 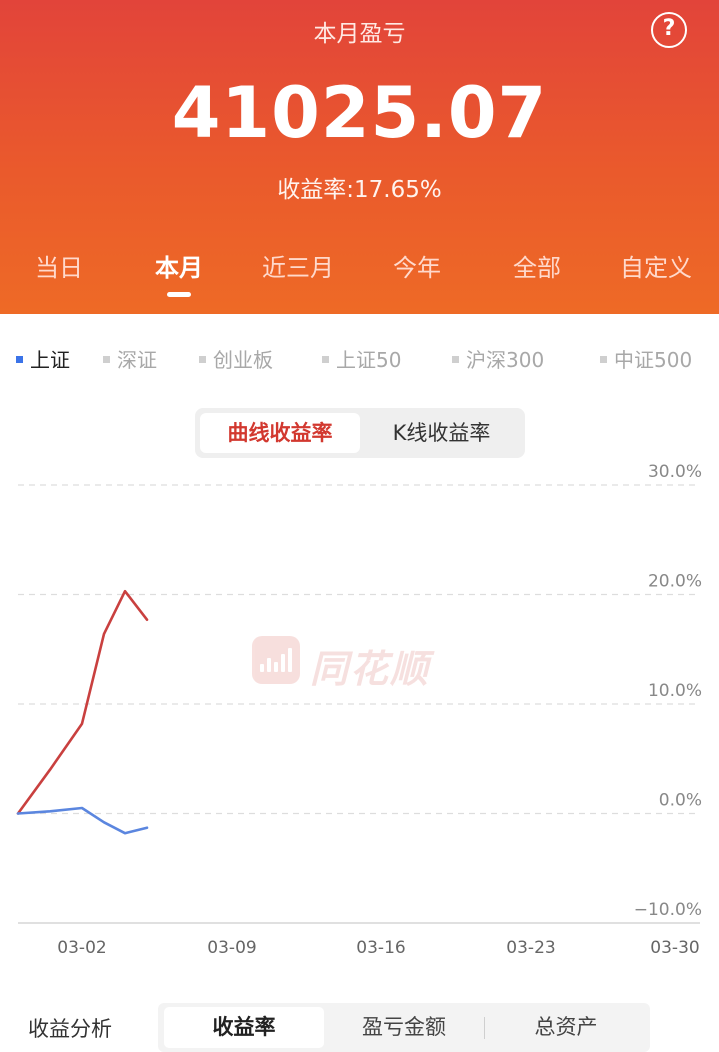 I want to click on x-tick-label: 03-16, so click(x=380, y=948).